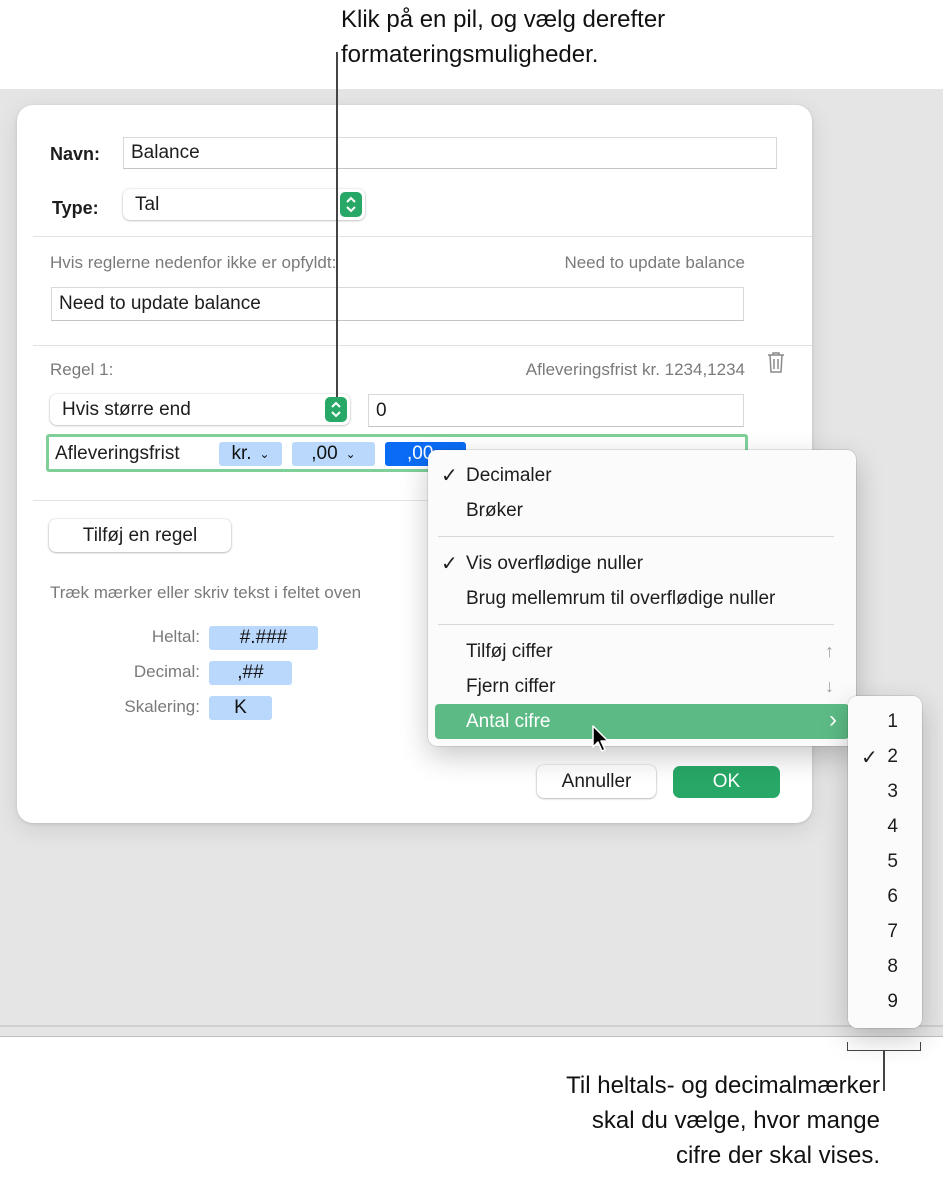 This screenshot has width=943, height=1177. What do you see at coordinates (200, 409) in the screenshot?
I see `condition-popup: Hvis større end` at bounding box center [200, 409].